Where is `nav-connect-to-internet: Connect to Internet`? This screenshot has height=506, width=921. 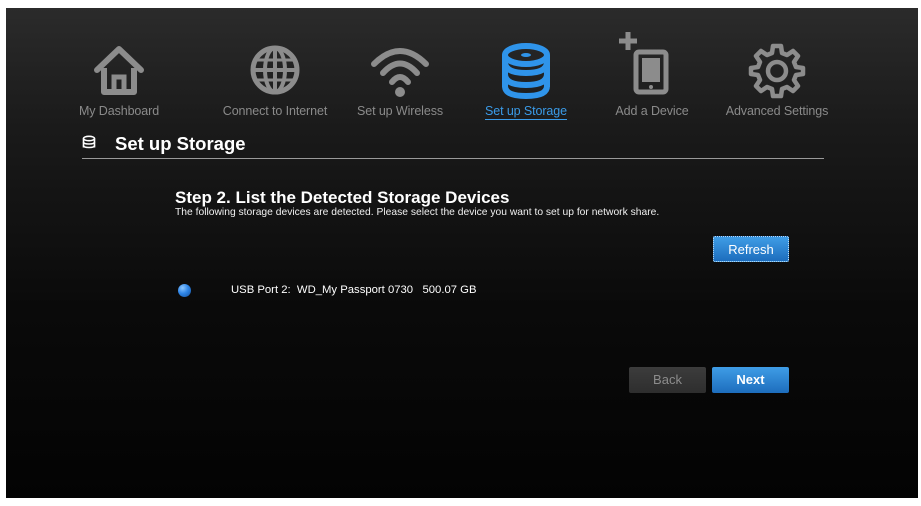
nav-connect-to-internet: Connect to Internet is located at coordinates (275, 71).